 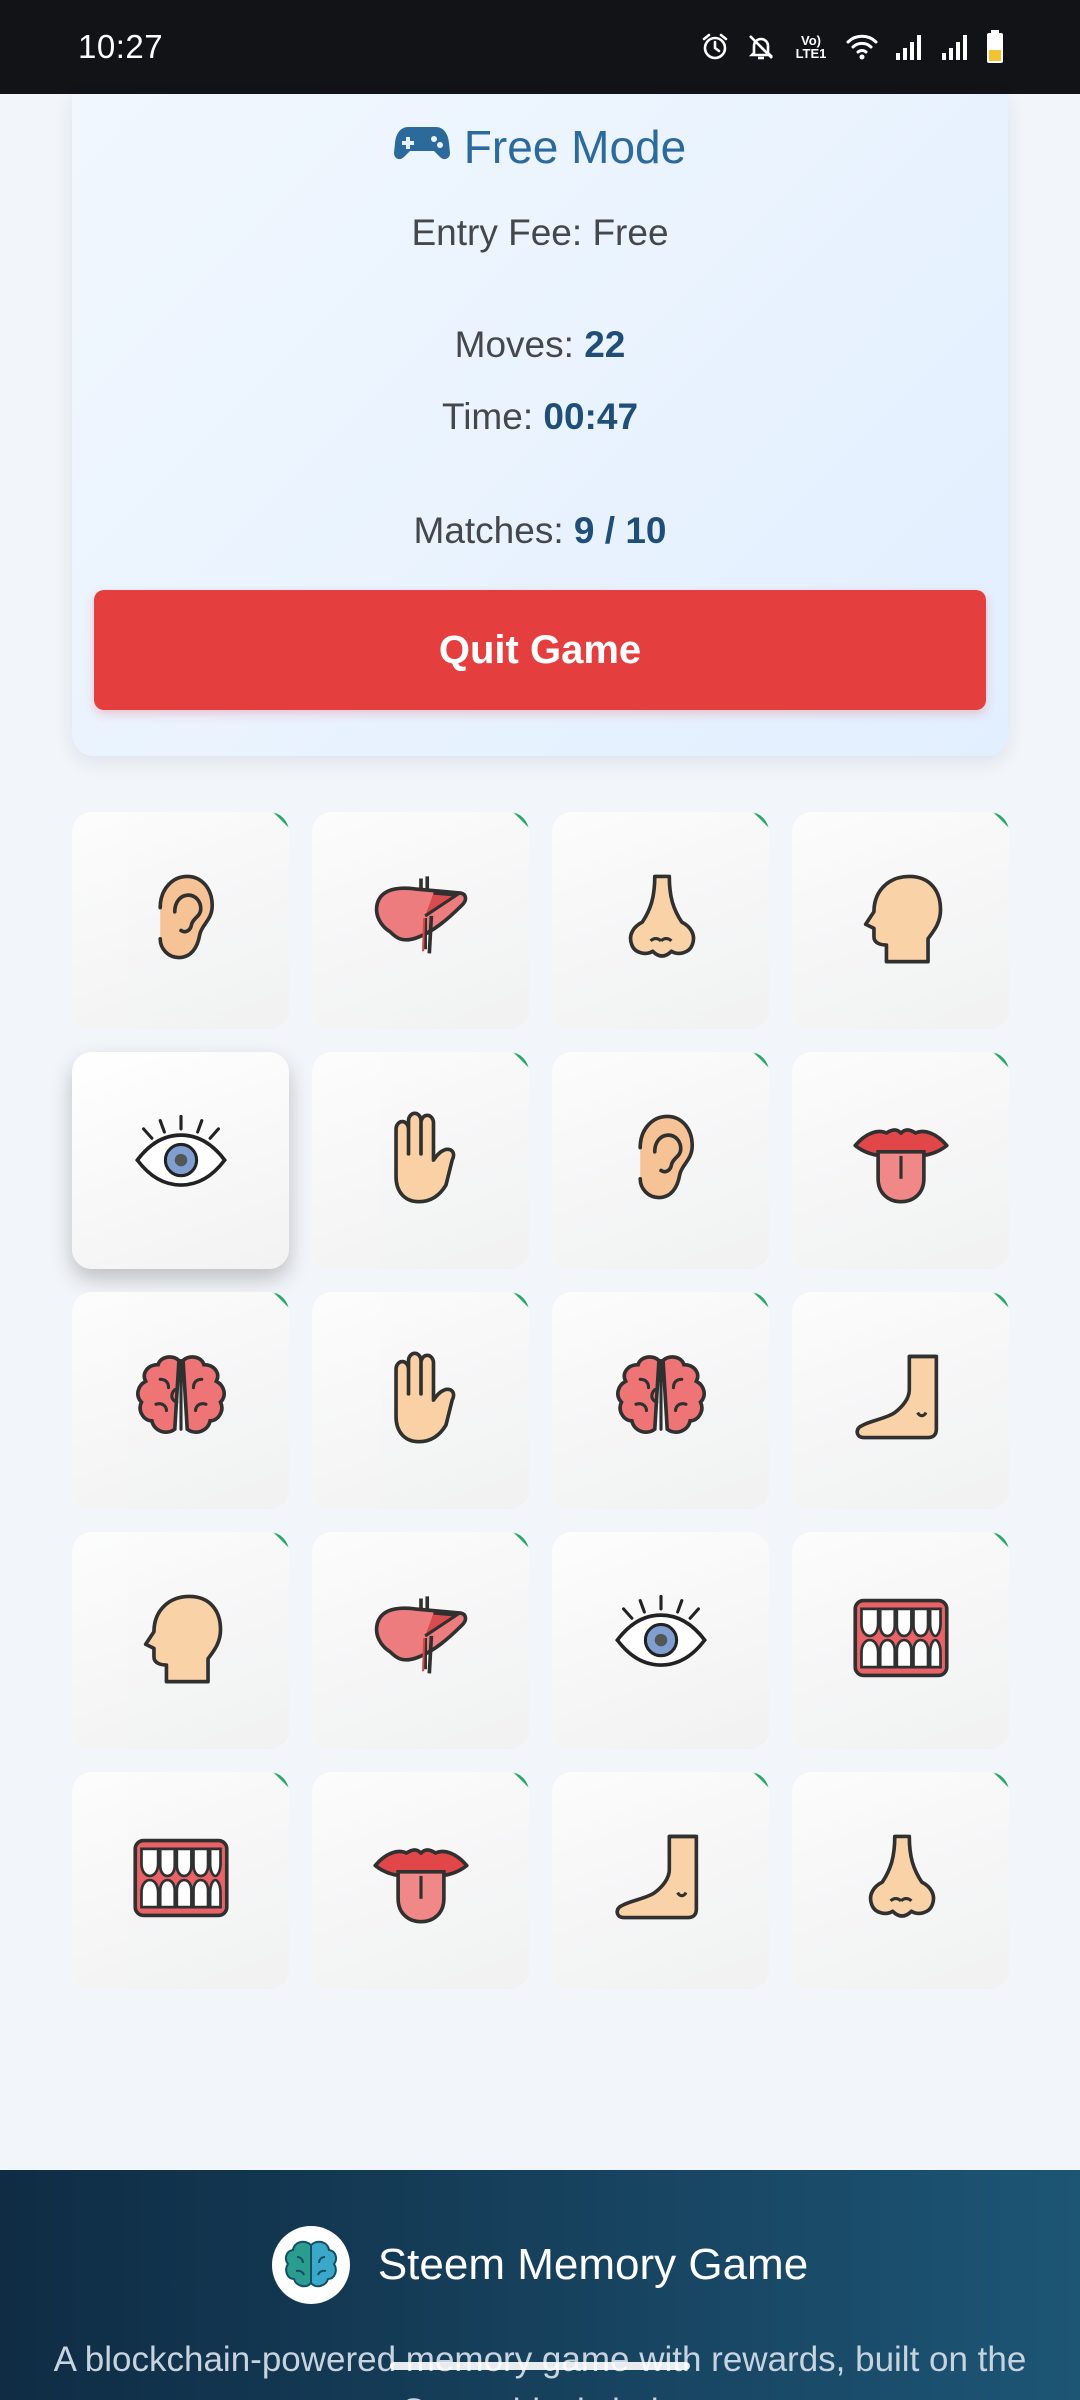 I want to click on footer-title: Steem Memory Game, so click(x=593, y=2264).